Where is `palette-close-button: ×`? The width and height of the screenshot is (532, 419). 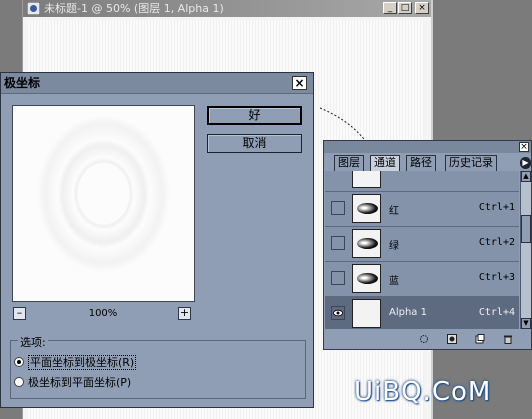
palette-close-button: × is located at coordinates (524, 147).